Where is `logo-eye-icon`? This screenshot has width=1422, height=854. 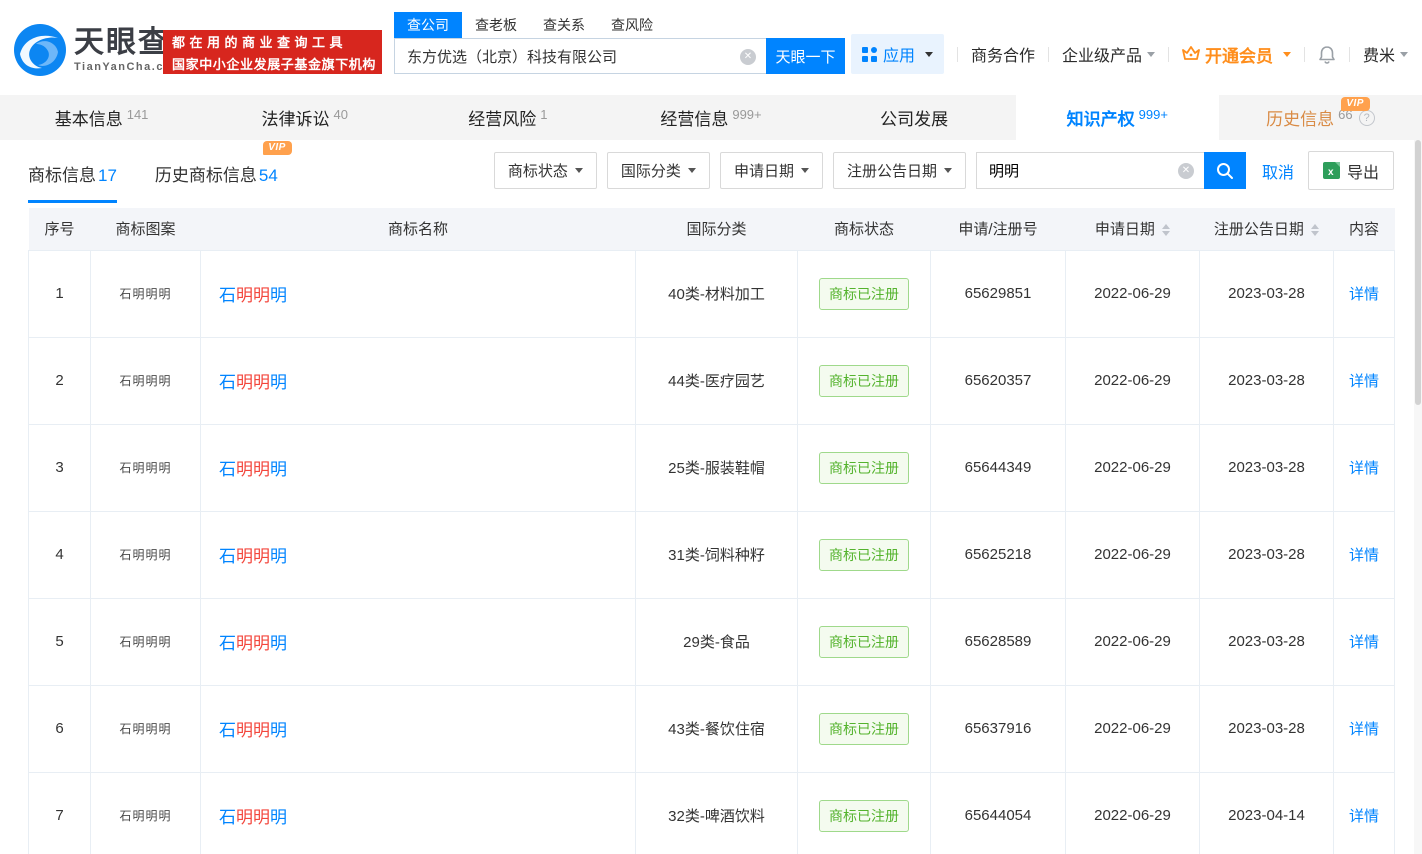 logo-eye-icon is located at coordinates (40, 50).